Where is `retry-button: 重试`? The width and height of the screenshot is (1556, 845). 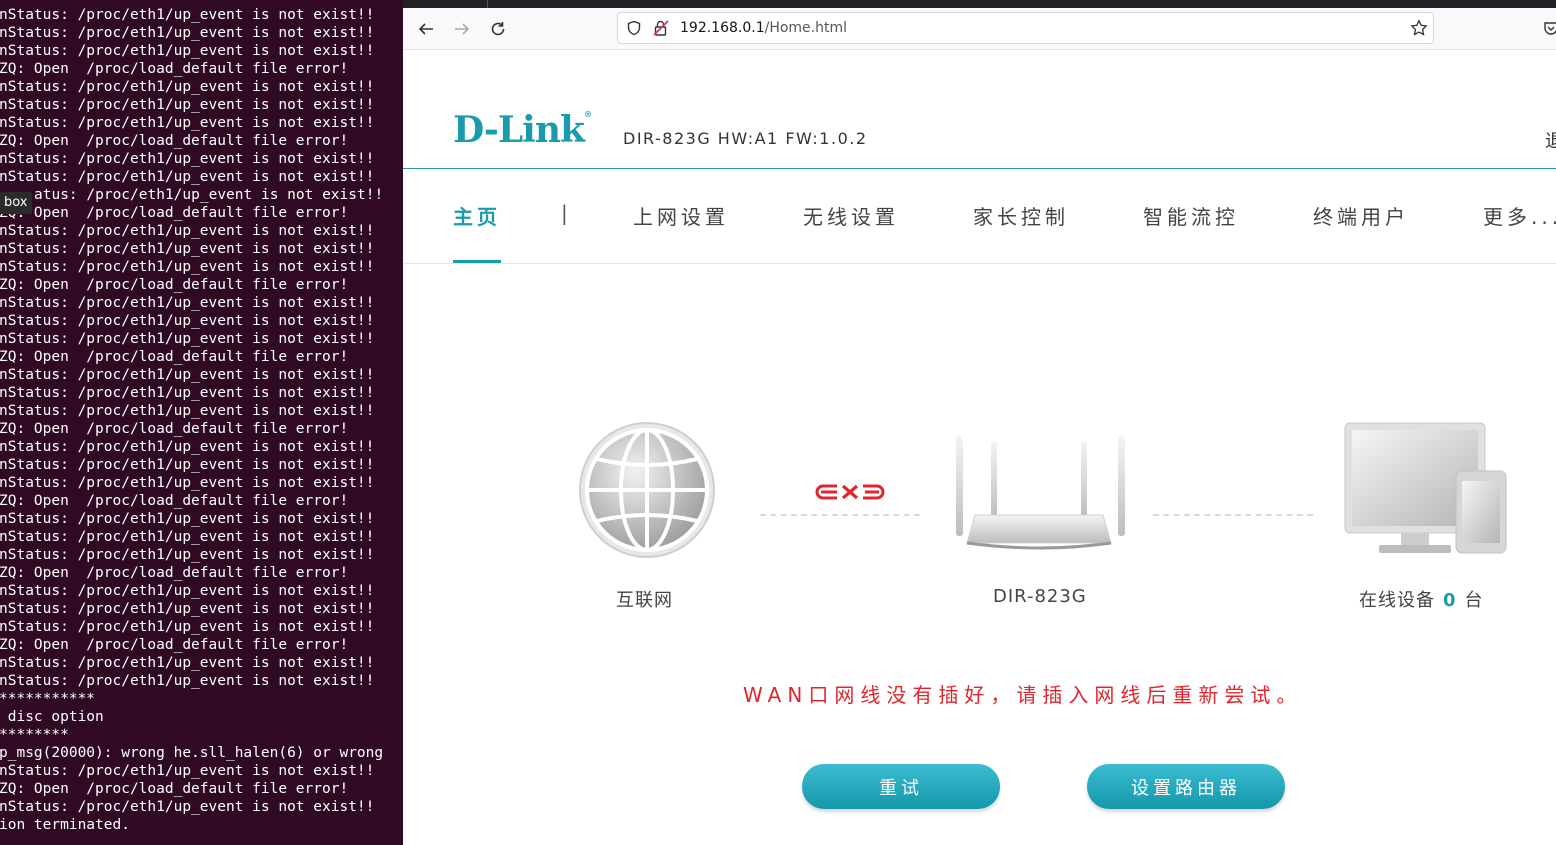
retry-button: 重试 is located at coordinates (901, 786).